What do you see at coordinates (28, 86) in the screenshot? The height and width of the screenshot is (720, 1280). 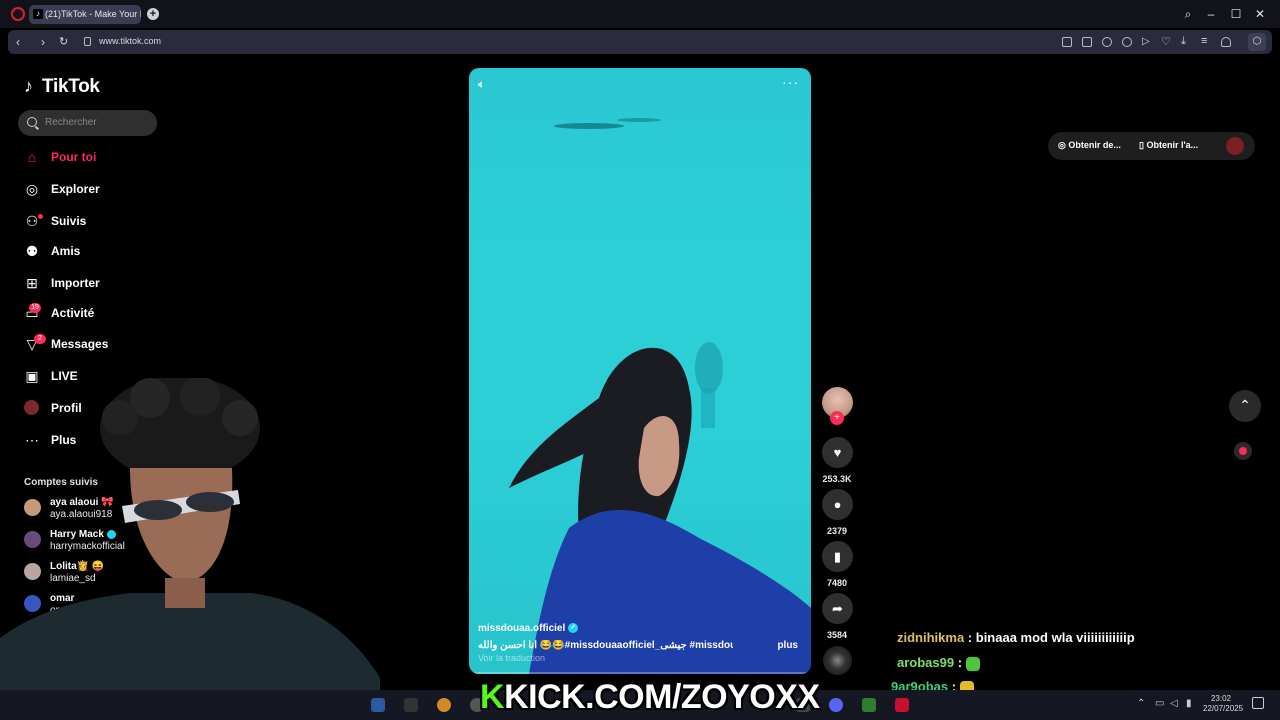 I see `tiktok-note-icon: ♪` at bounding box center [28, 86].